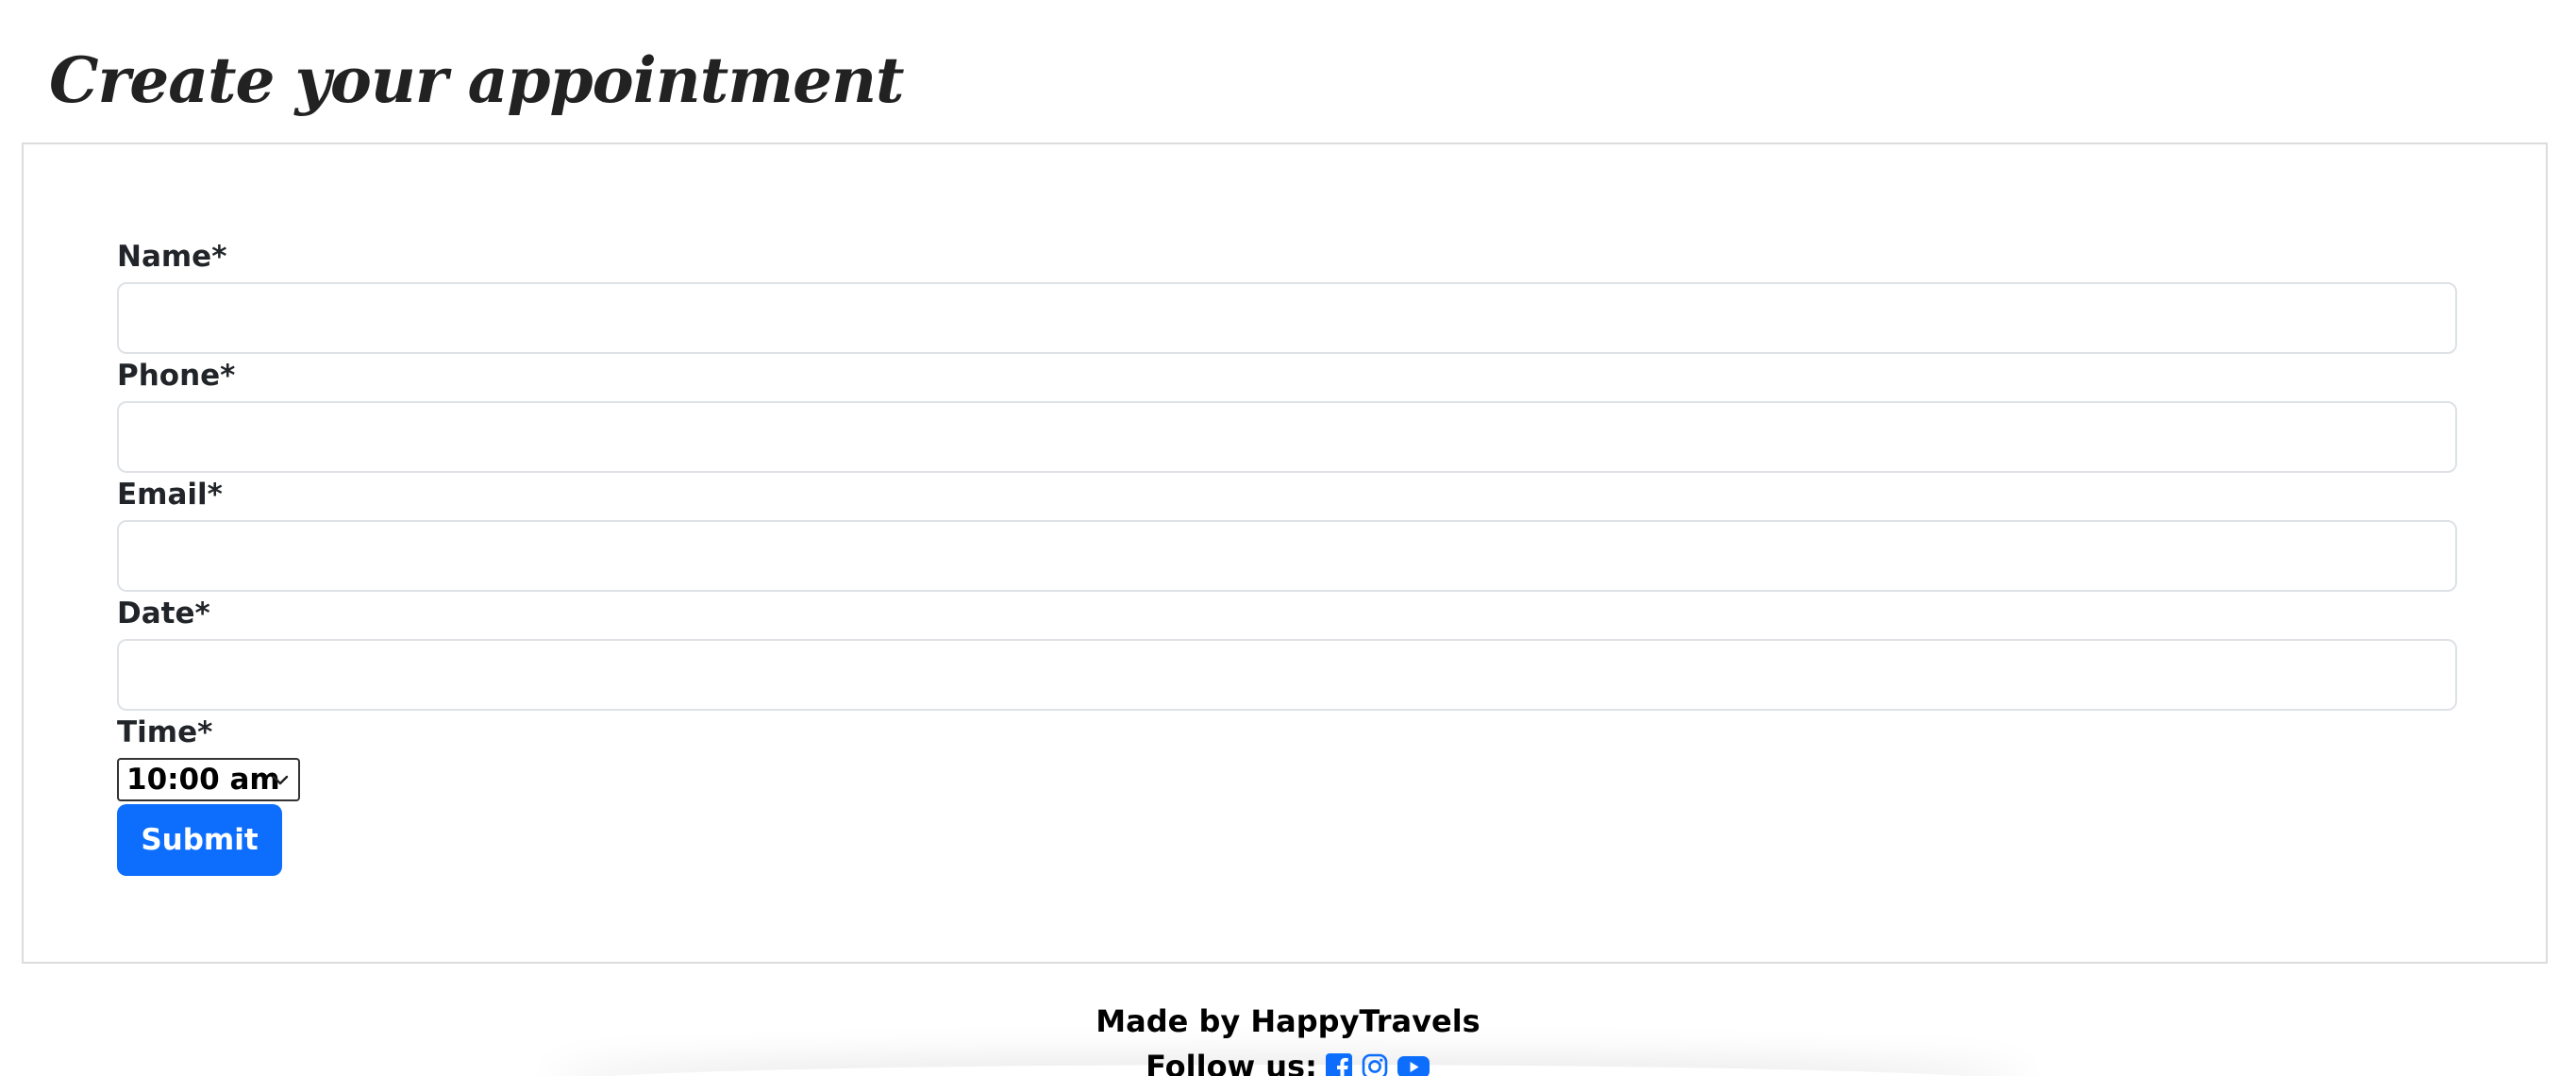 Image resolution: width=2576 pixels, height=1076 pixels. Describe the element at coordinates (1375, 1064) in the screenshot. I see `instagram-icon` at that location.